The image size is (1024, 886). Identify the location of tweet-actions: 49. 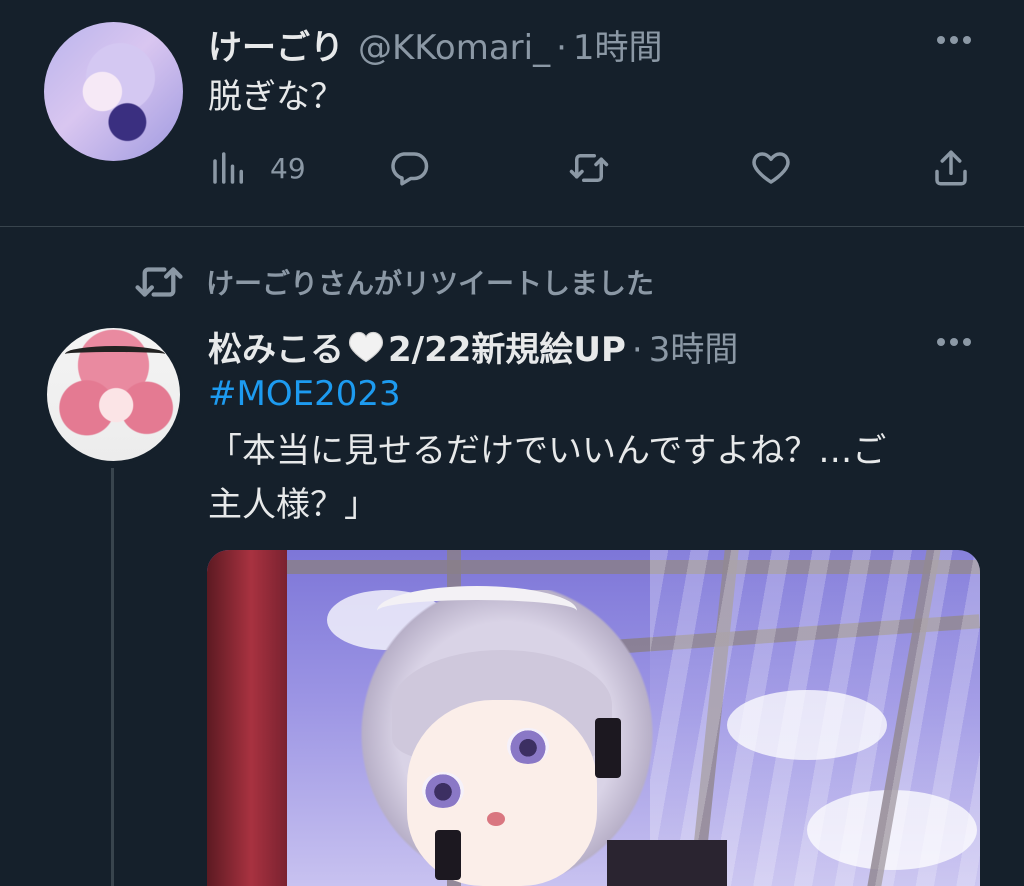
(598, 168).